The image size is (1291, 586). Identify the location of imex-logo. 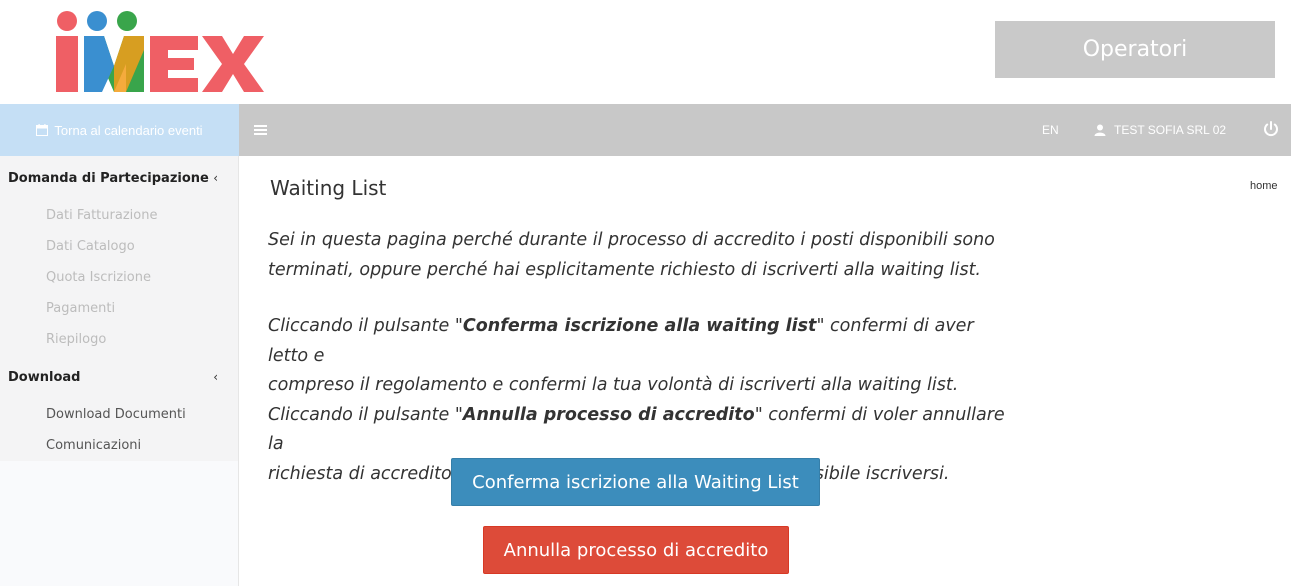
(158, 52).